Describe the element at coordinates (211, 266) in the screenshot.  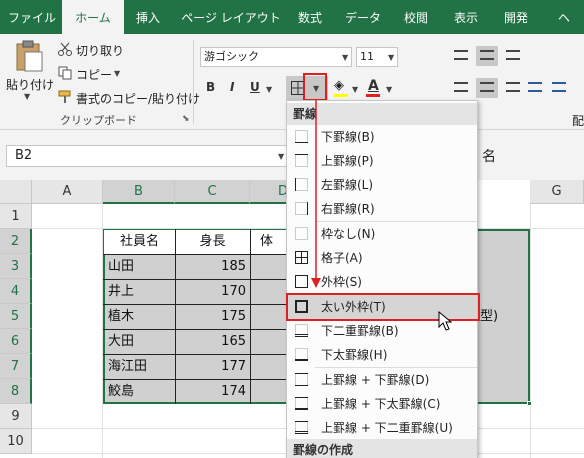
I see `table-cell: 185` at that location.